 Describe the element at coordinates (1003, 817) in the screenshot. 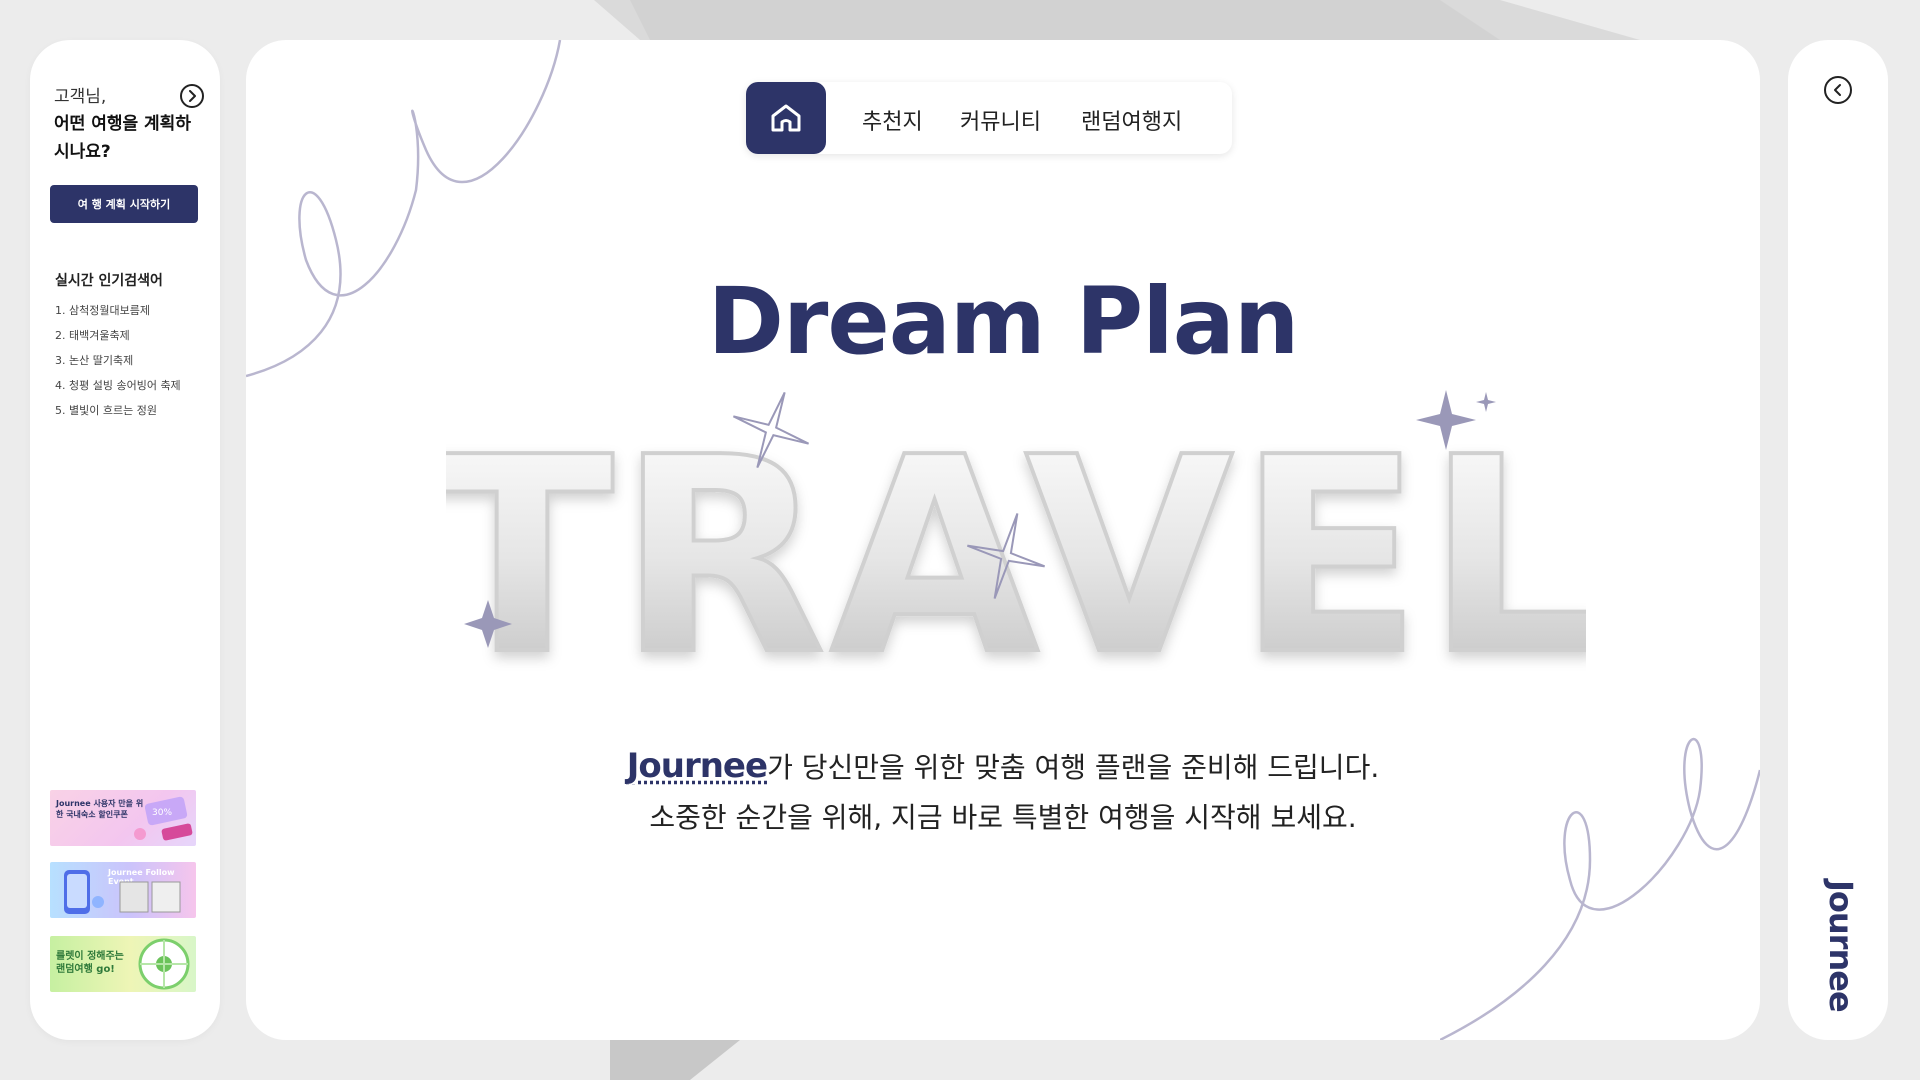

I see `hero-description-line2: 소중한 순간을 위해, 지금 바로 특별한 여행을 시작해 보세요.` at that location.